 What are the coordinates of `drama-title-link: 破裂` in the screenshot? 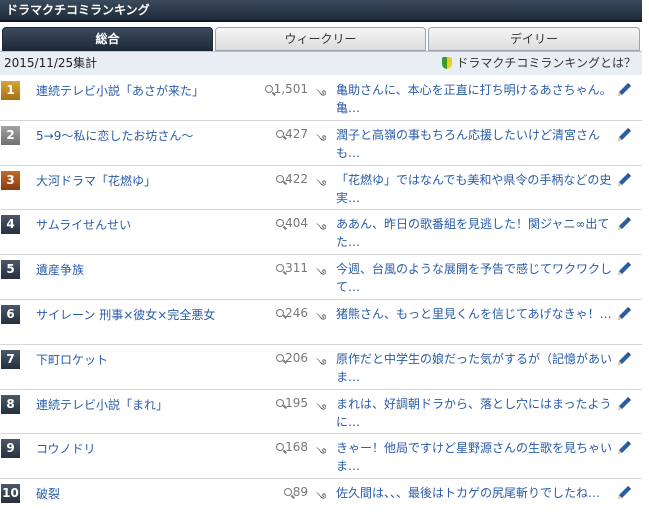 It's located at (48, 493).